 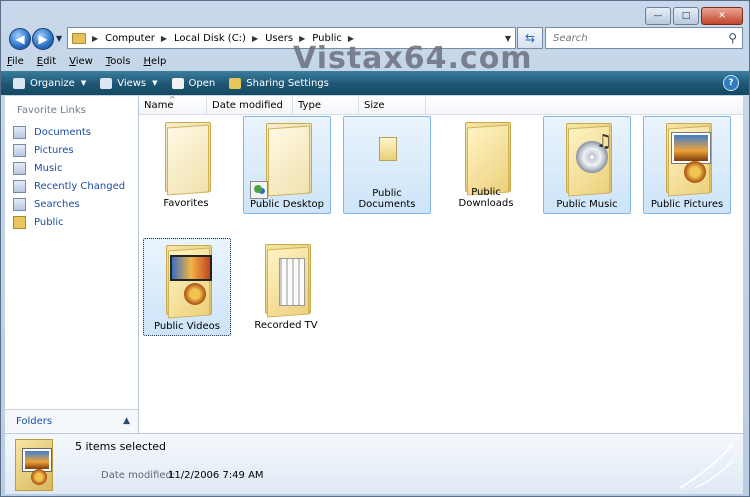 I want to click on search-input, so click(x=635, y=38).